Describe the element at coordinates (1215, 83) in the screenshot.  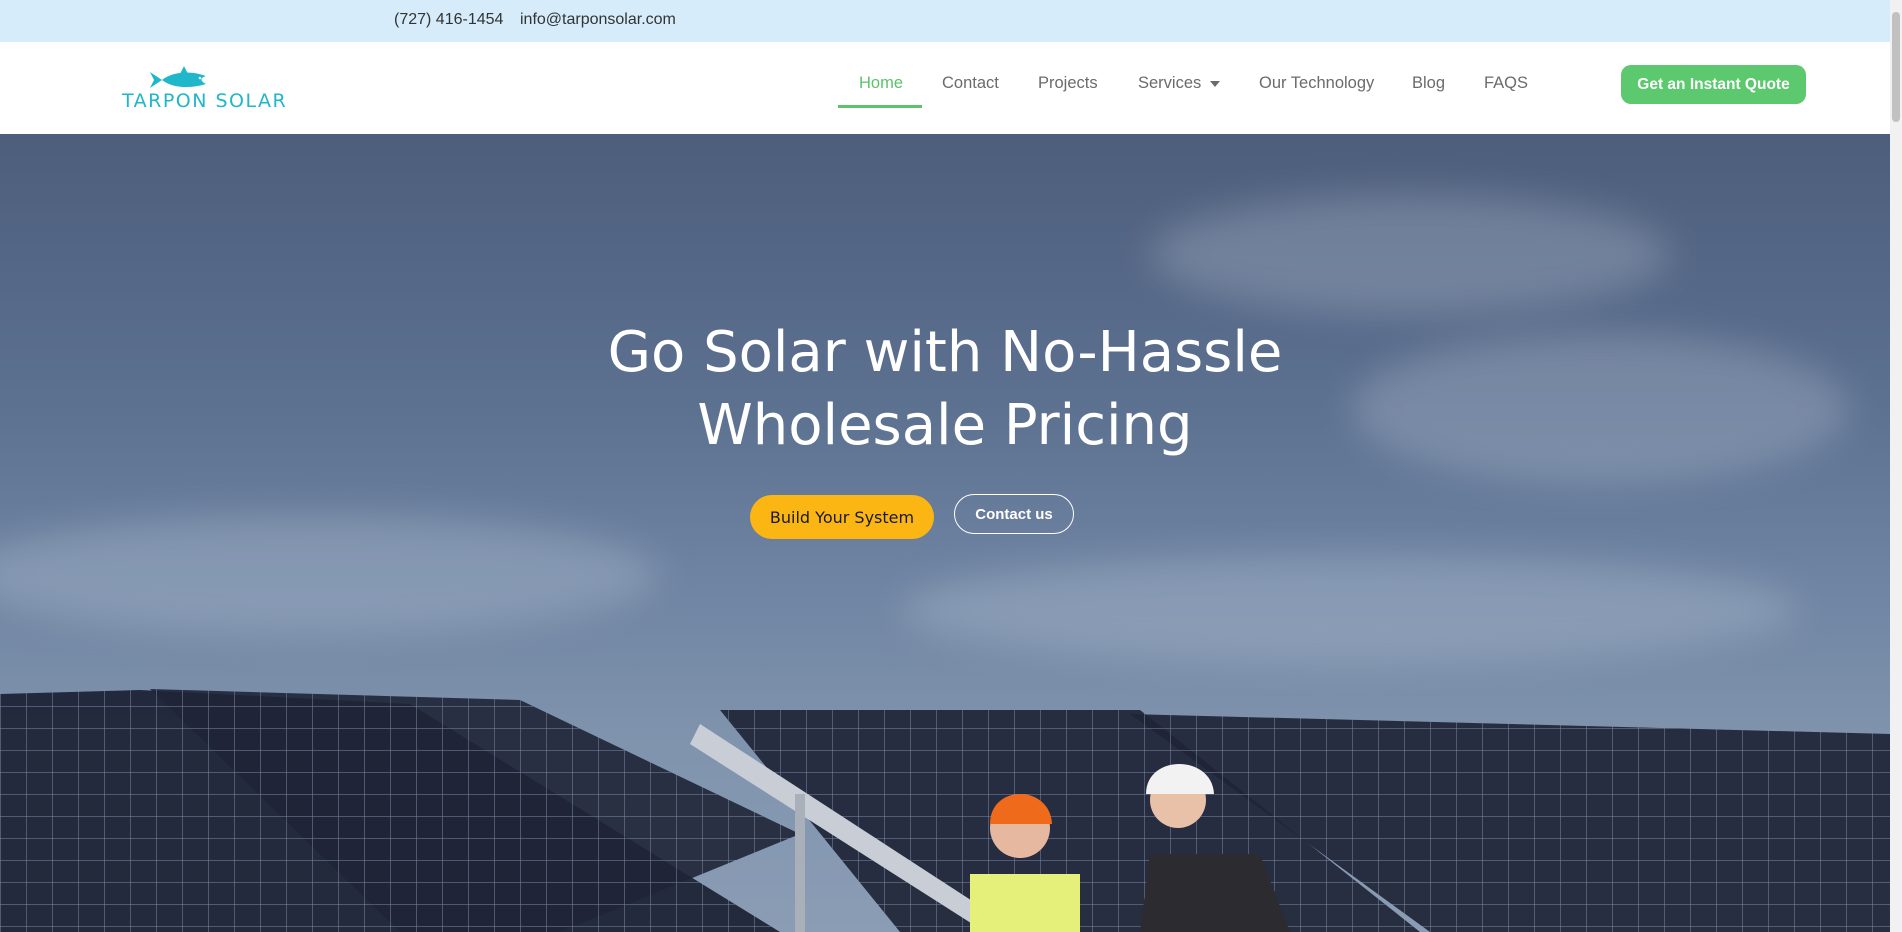
I see `chevron-down-icon` at that location.